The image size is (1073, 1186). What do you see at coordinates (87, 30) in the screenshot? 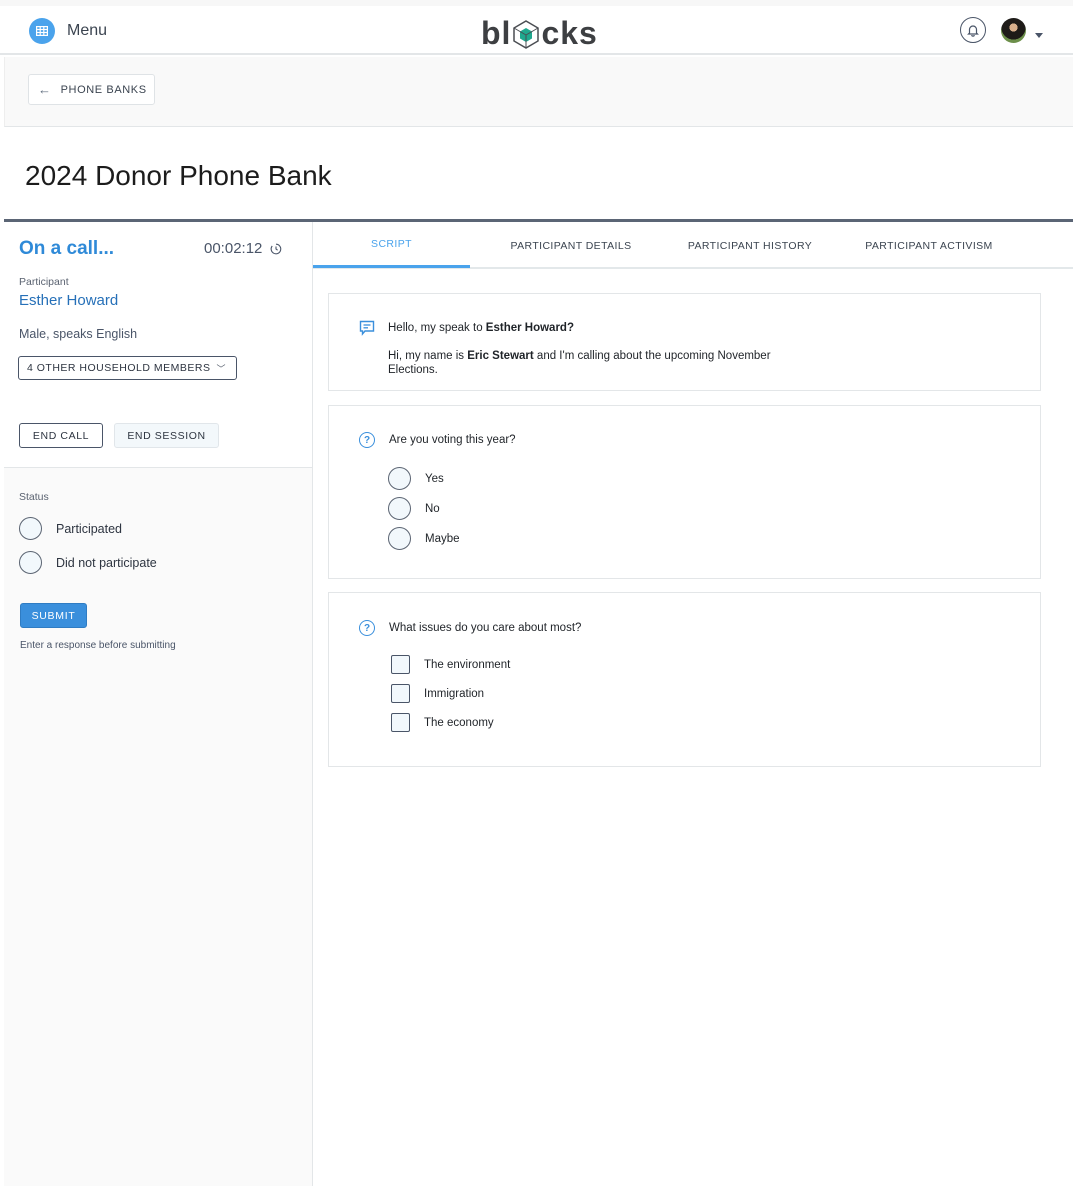
I see `menu-label: Menu` at bounding box center [87, 30].